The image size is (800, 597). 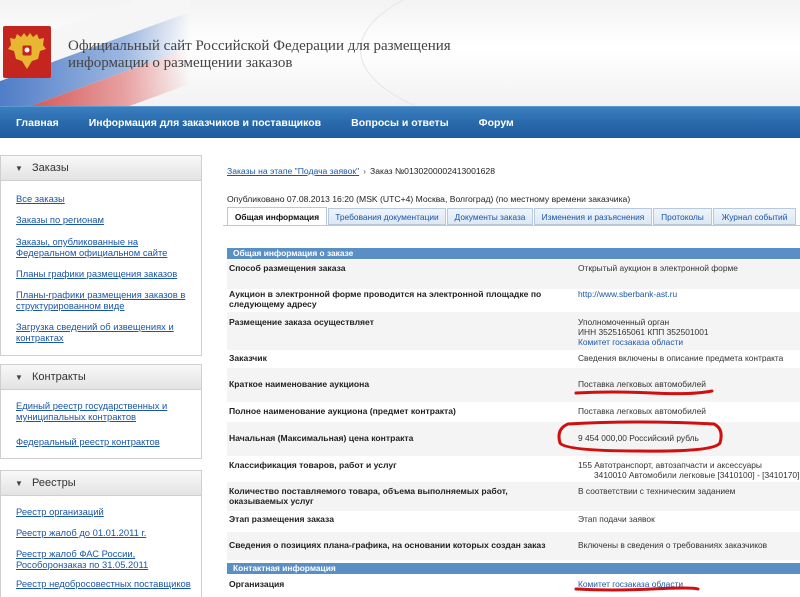 What do you see at coordinates (103, 511) in the screenshot?
I see `sidebar-link-organizations-registry: Реестр организаций` at bounding box center [103, 511].